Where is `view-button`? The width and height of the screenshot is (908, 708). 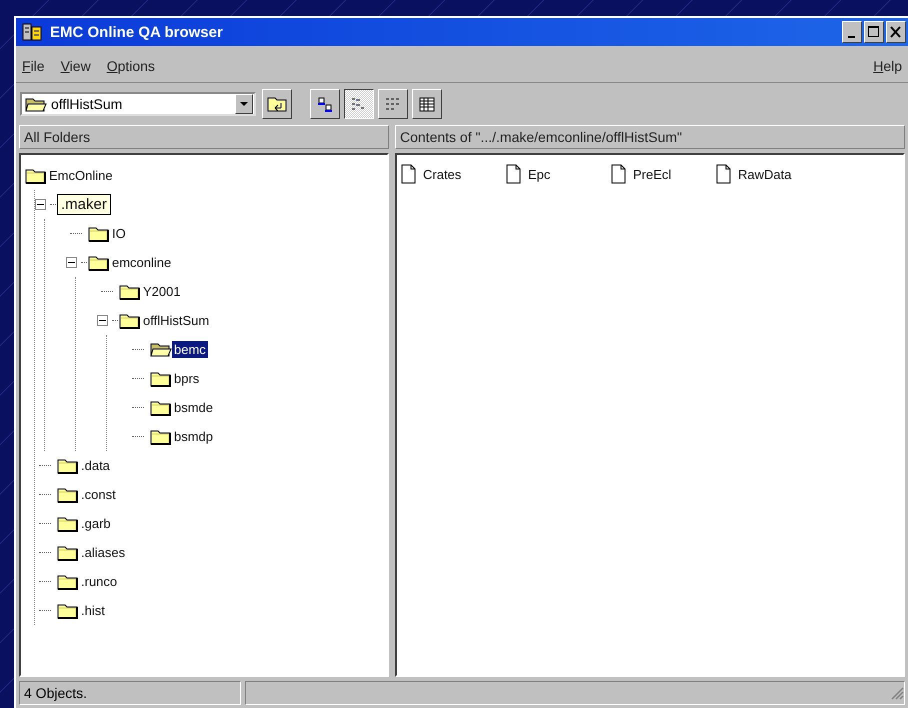 view-button is located at coordinates (359, 104).